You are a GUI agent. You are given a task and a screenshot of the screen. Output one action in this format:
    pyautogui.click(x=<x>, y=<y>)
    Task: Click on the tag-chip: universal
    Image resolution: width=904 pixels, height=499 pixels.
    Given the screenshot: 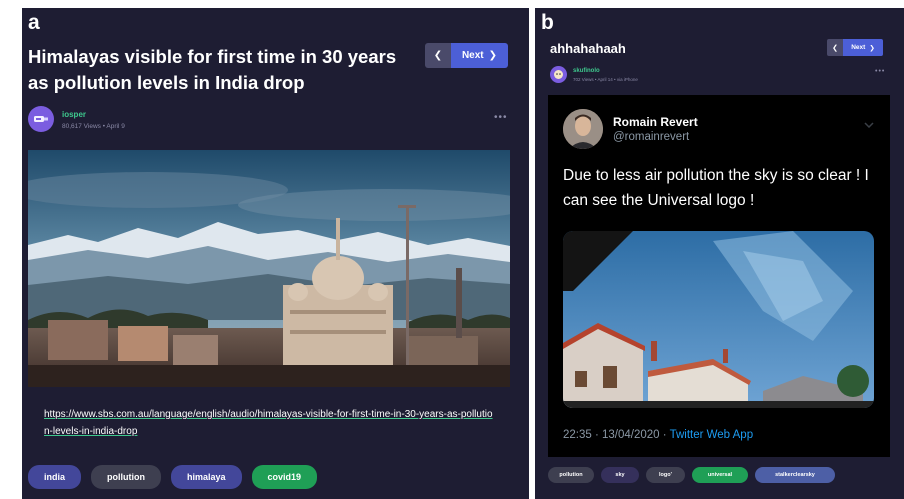 What is the action you would take?
    pyautogui.click(x=720, y=475)
    